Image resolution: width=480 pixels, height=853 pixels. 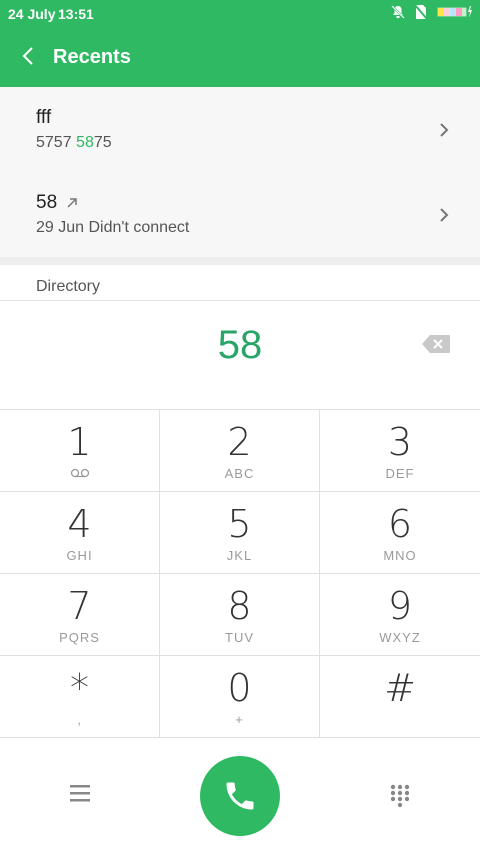 I want to click on key-letters: GHI, so click(x=79, y=555).